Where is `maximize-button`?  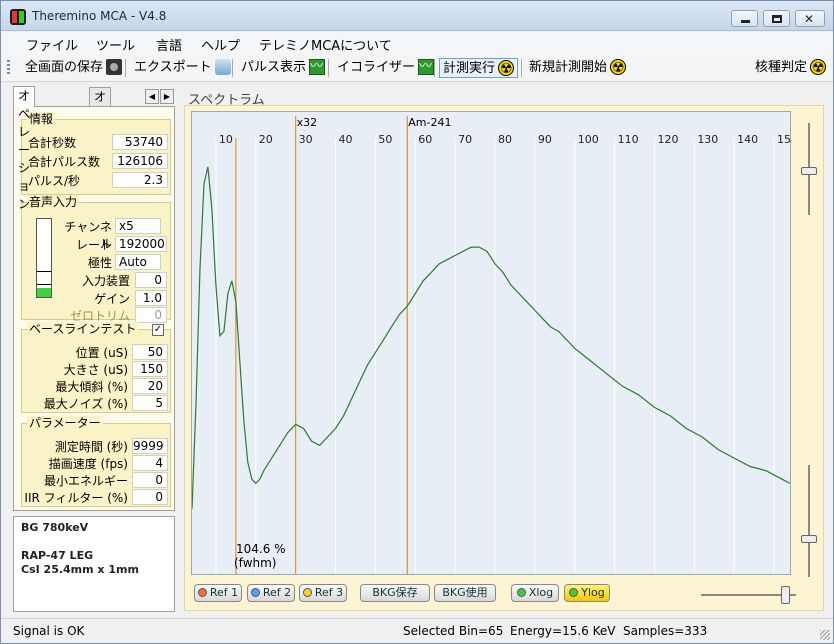
maximize-button is located at coordinates (776, 18).